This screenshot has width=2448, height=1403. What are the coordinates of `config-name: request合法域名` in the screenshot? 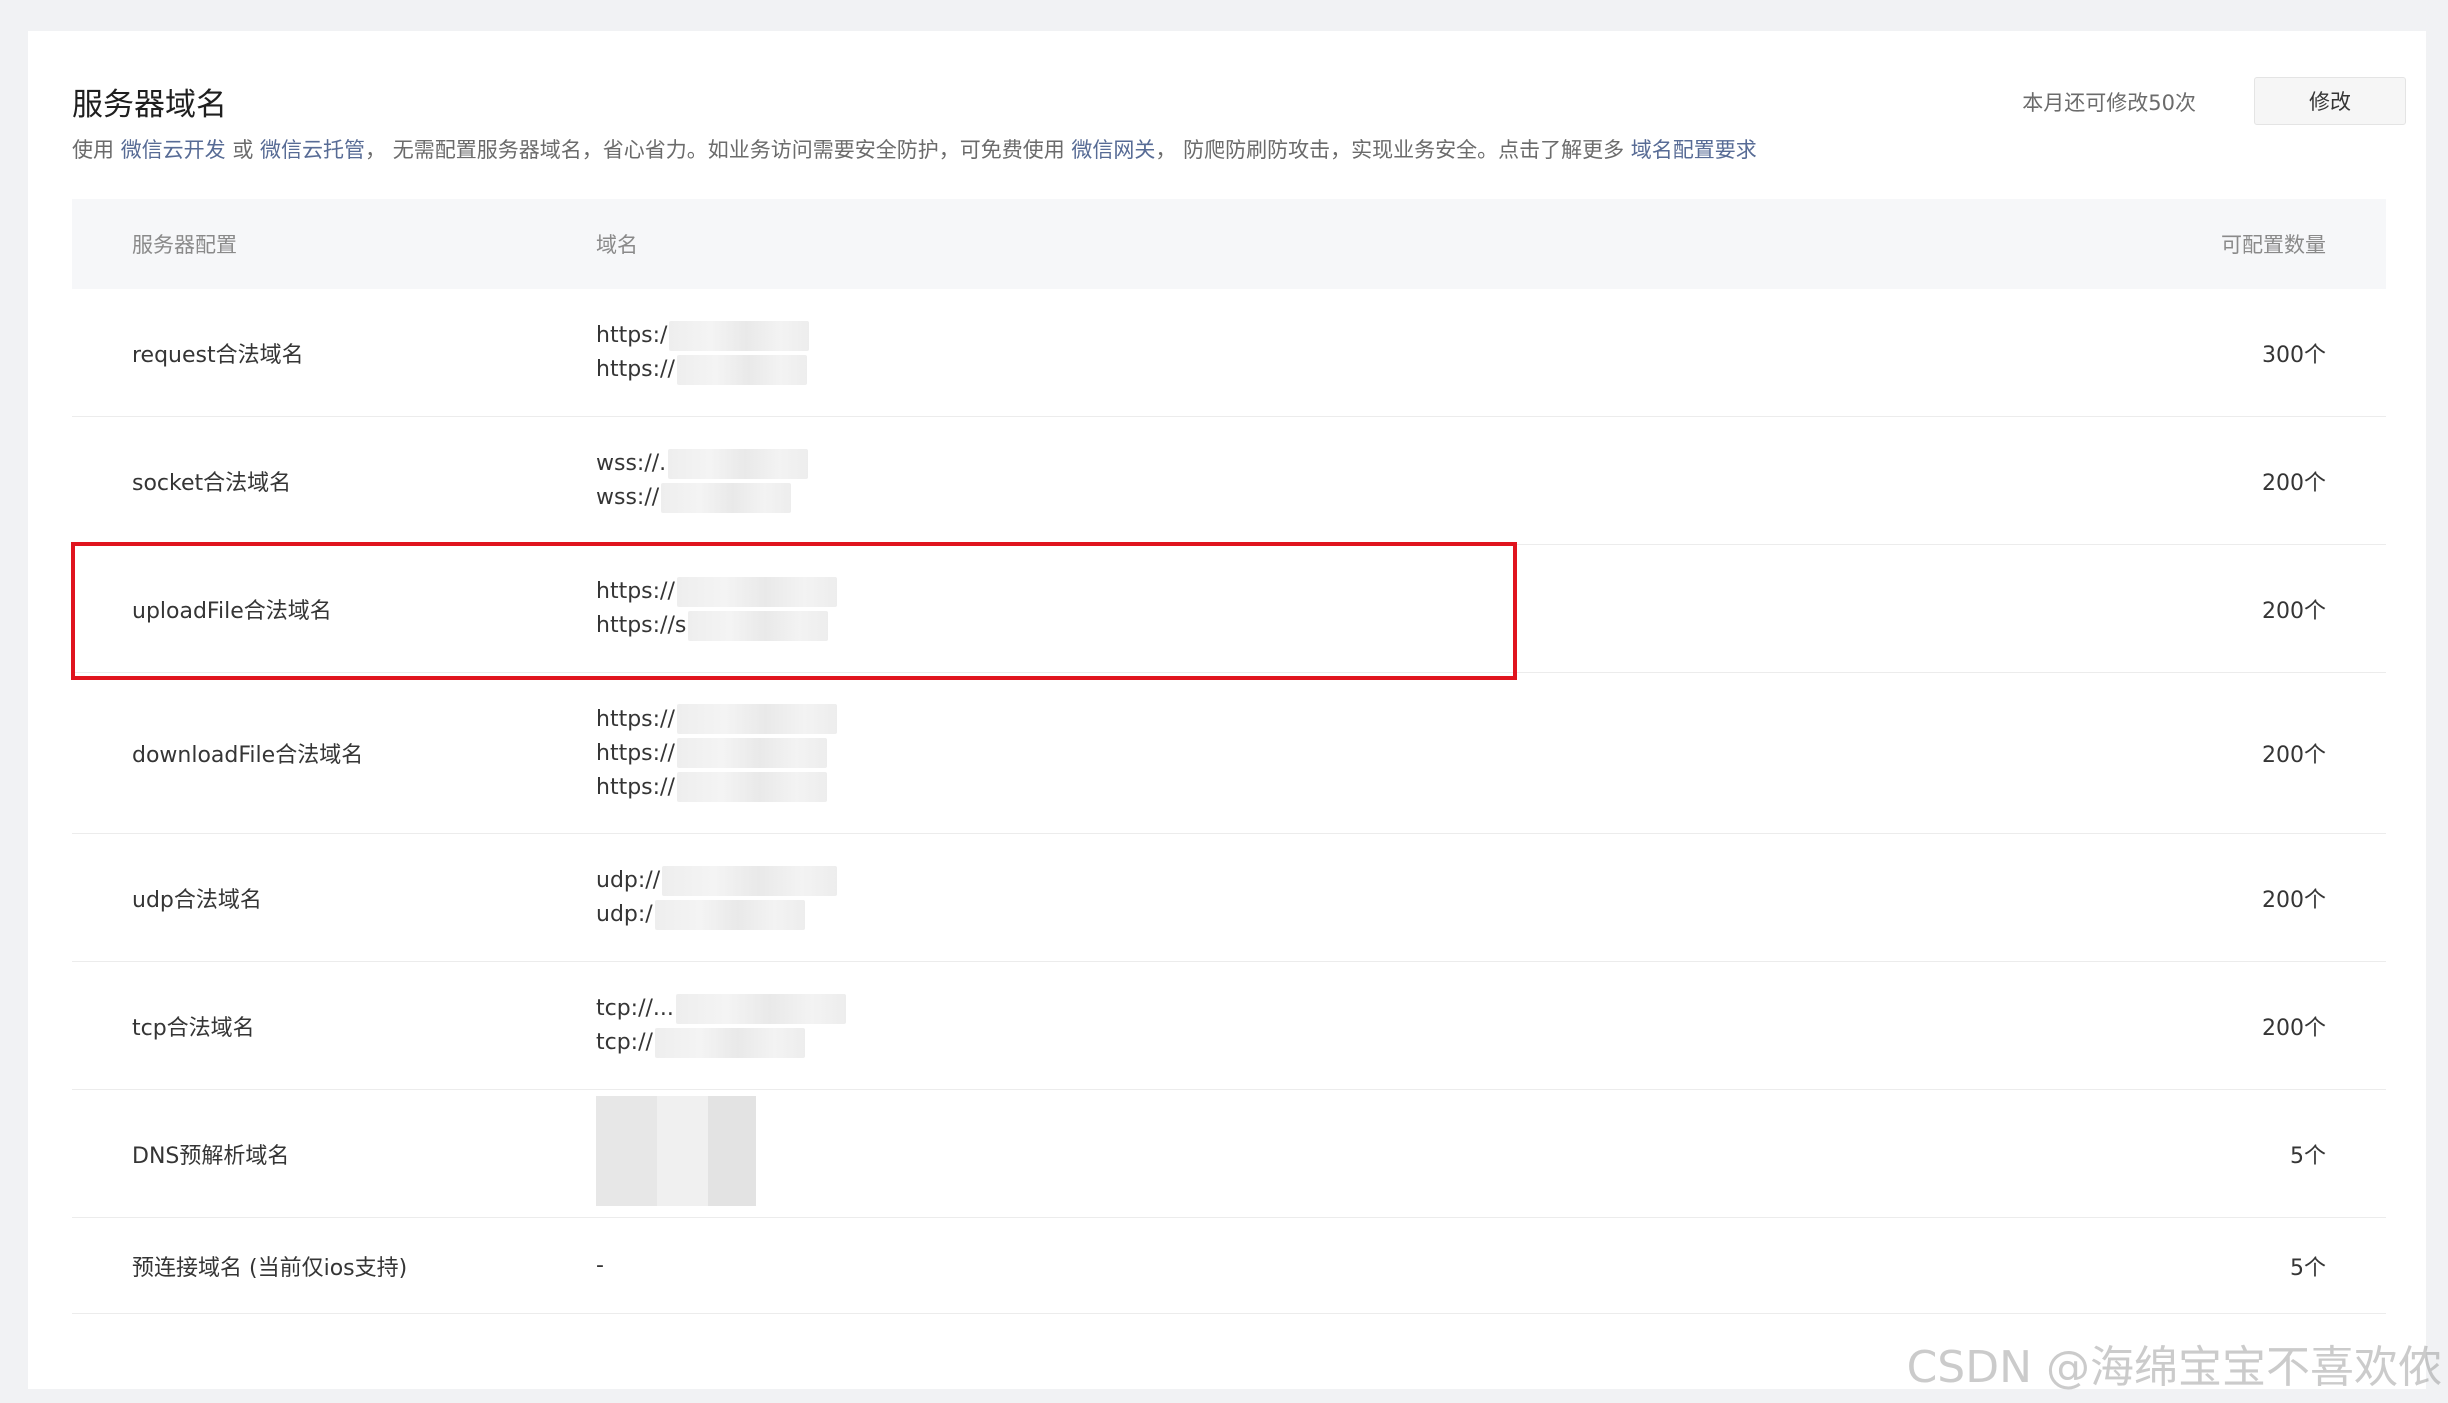 It's located at (218, 355).